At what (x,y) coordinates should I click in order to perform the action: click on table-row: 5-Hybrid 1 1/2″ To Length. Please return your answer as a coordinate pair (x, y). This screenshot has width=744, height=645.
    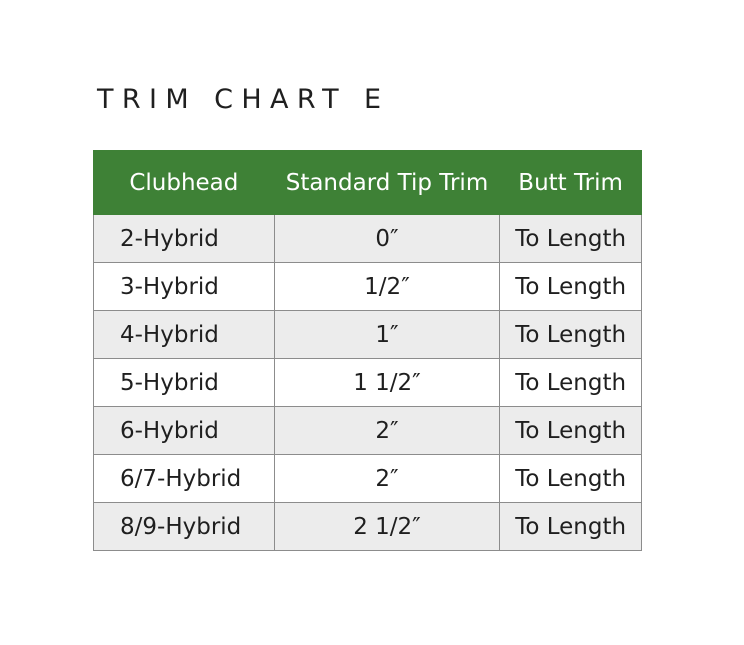
    Looking at the image, I should click on (367, 382).